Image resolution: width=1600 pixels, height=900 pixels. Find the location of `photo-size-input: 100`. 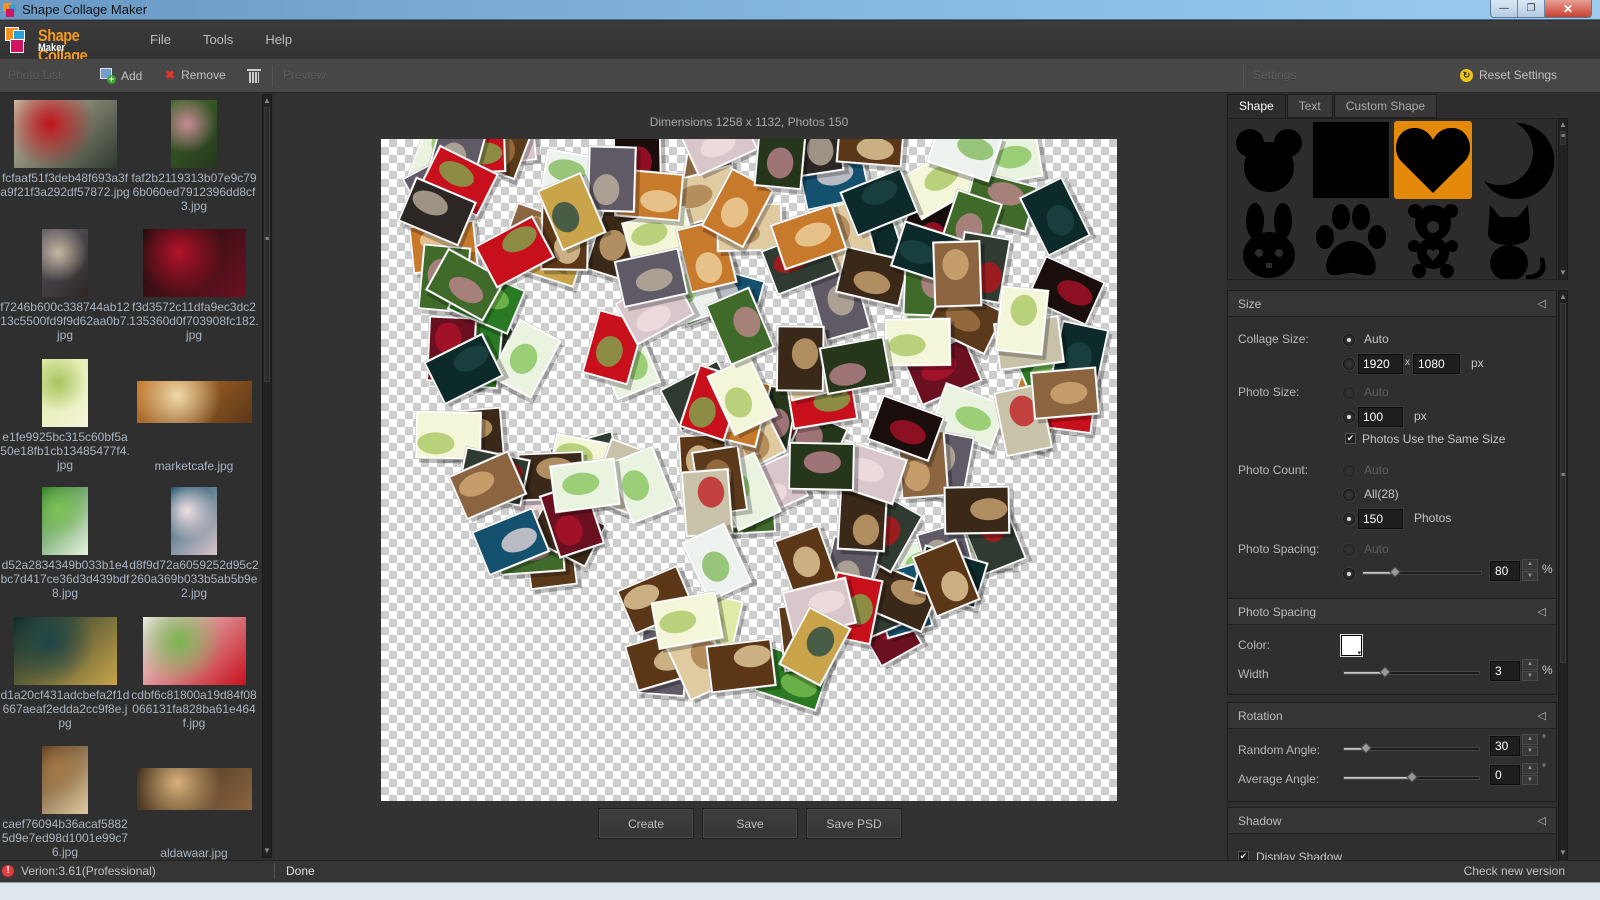

photo-size-input: 100 is located at coordinates (1380, 417).